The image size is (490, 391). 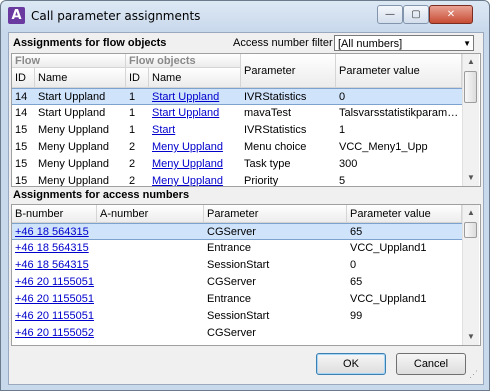 I want to click on cell-parameter: Priority, so click(x=261, y=181).